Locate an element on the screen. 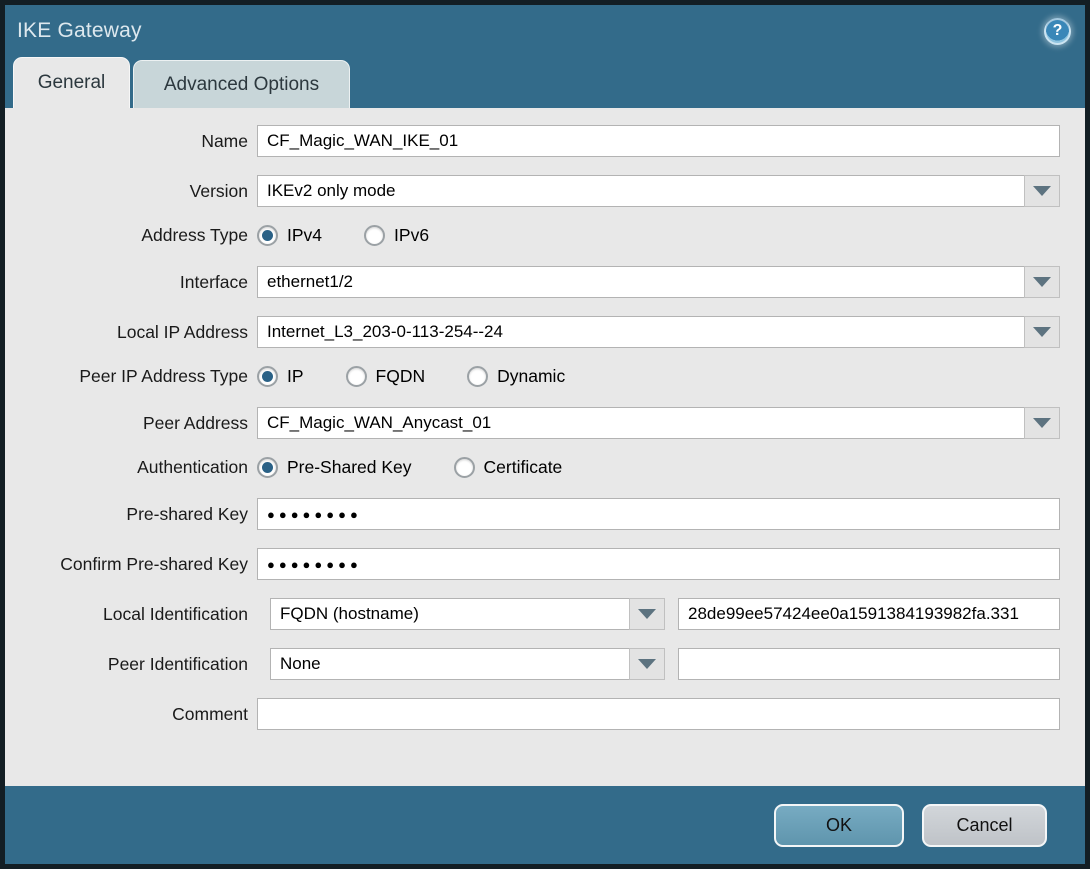 The image size is (1090, 869). local-ip-address-dropdown-button is located at coordinates (1042, 332).